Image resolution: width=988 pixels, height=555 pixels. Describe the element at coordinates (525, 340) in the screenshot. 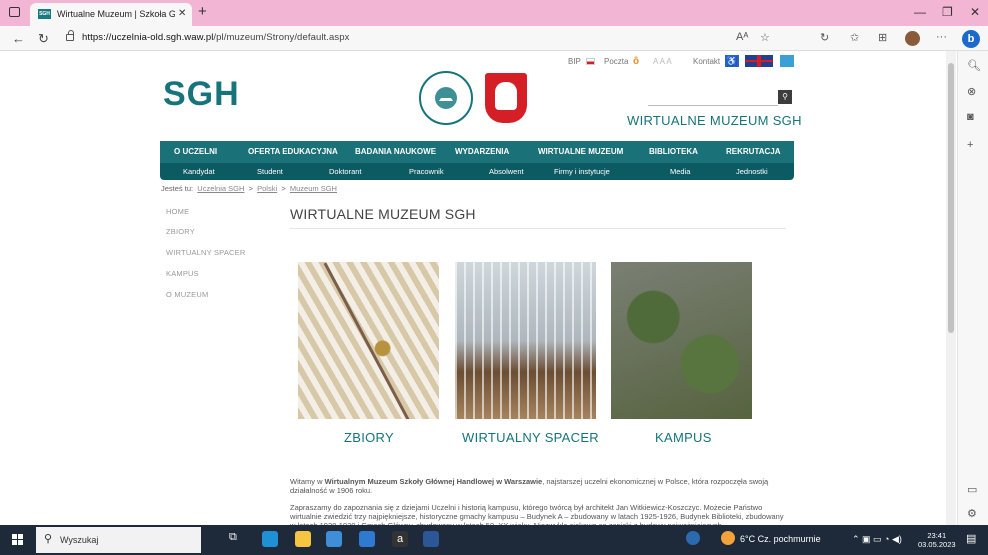

I see `wirtualny-spacer-image` at that location.